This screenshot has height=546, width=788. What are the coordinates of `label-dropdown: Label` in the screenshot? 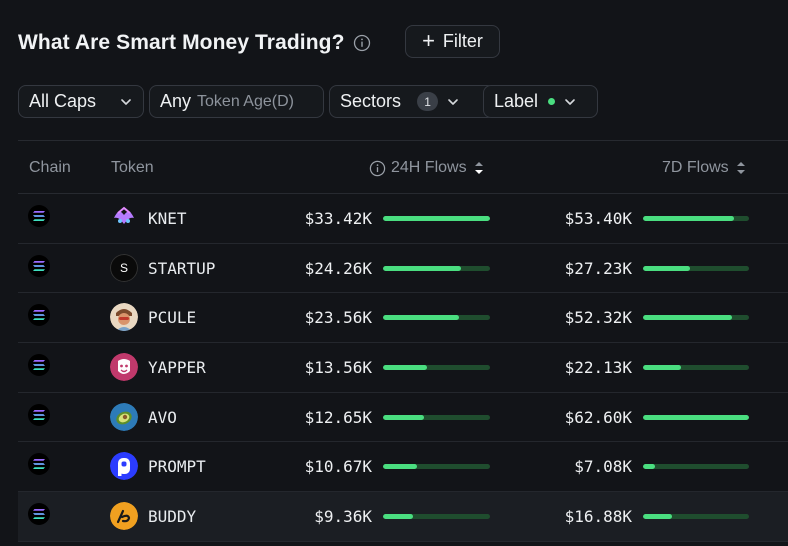 It's located at (540, 101).